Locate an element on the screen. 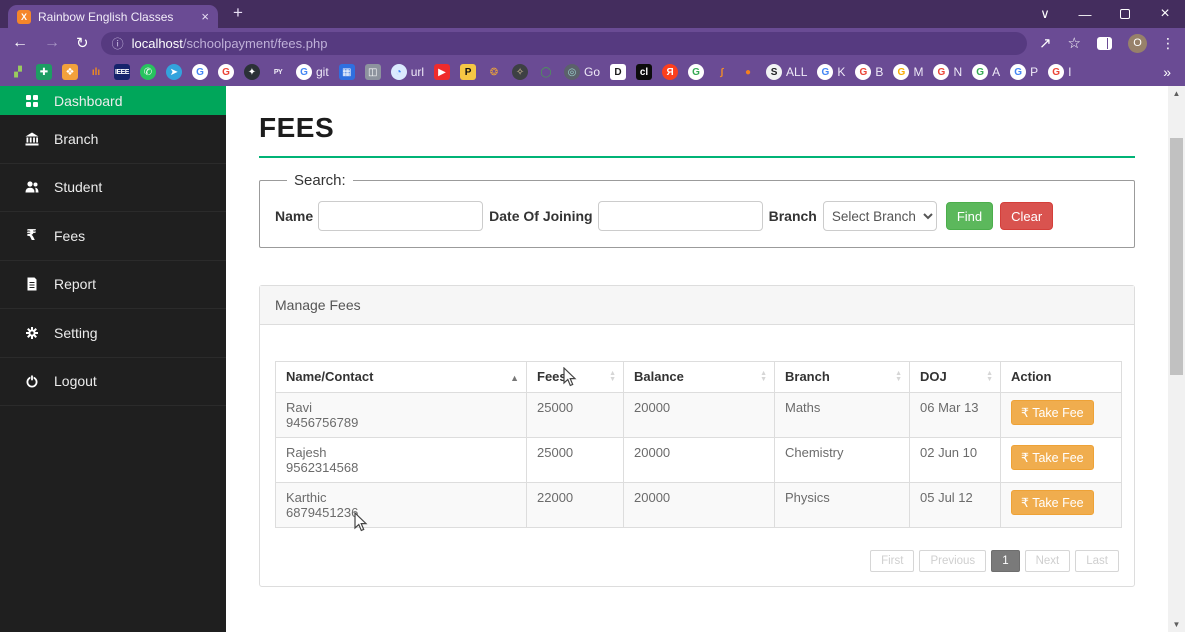 The width and height of the screenshot is (1185, 632). scrollbar: ▲ ▼ is located at coordinates (1176, 359).